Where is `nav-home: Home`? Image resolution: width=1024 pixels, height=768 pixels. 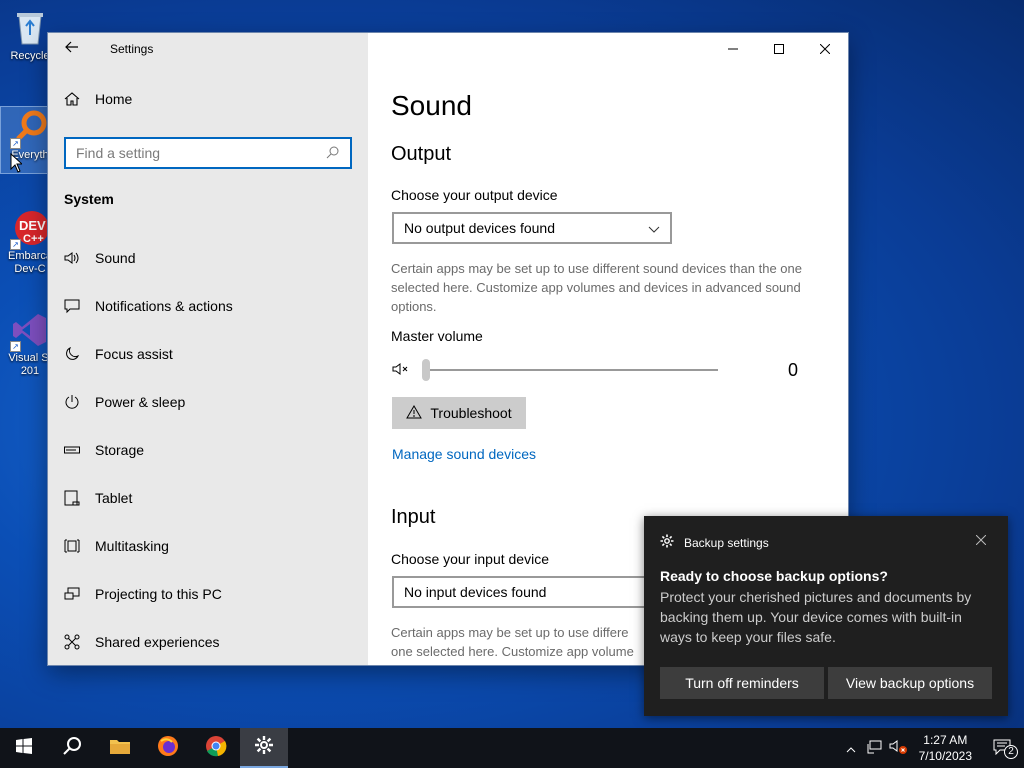
nav-home: Home is located at coordinates (98, 99).